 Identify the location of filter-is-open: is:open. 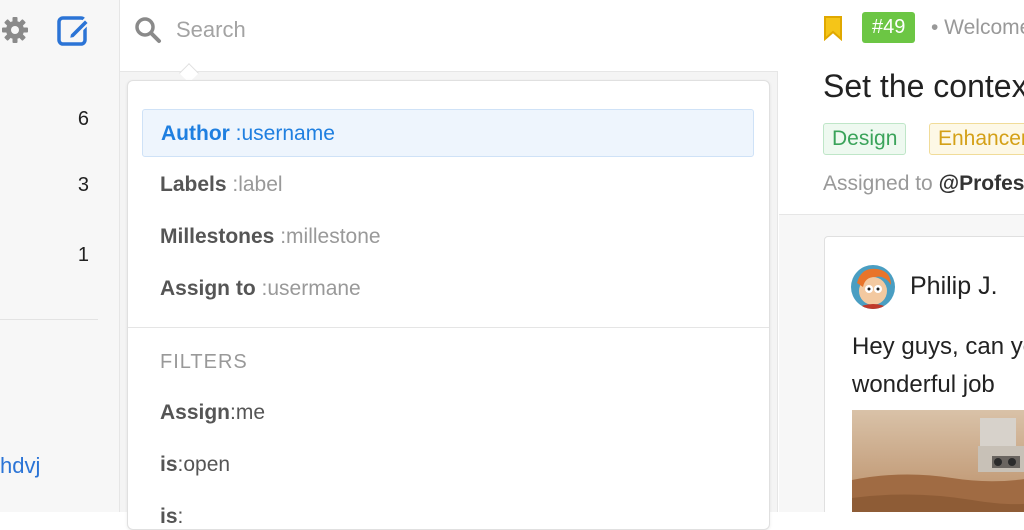
(195, 465).